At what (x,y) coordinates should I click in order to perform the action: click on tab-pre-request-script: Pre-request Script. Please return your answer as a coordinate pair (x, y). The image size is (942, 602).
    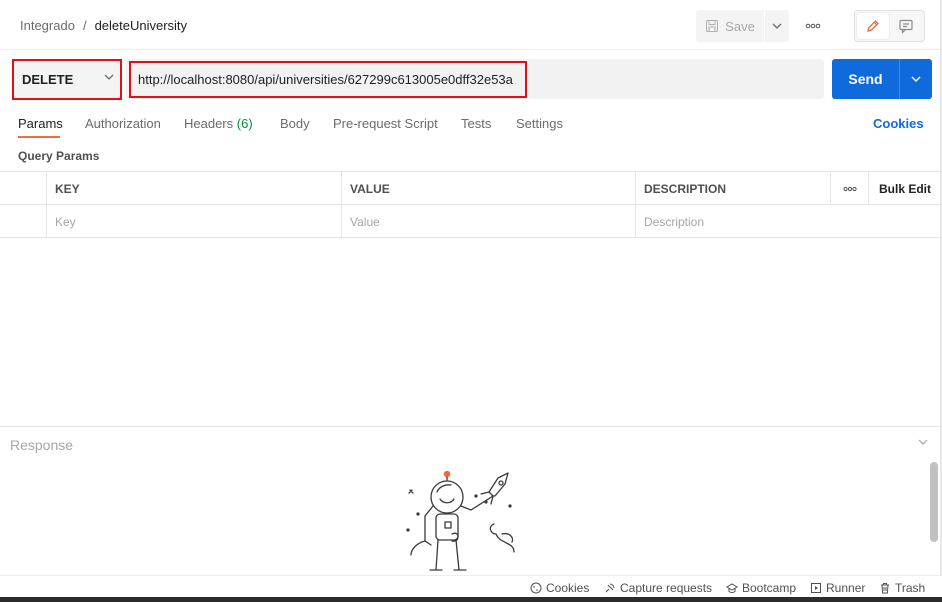
    Looking at the image, I should click on (385, 123).